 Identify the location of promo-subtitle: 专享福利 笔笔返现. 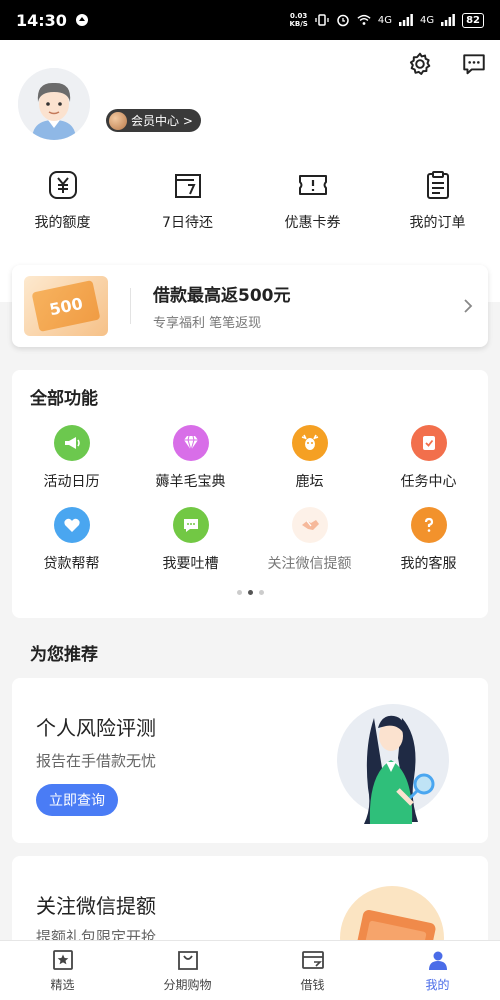
(207, 323).